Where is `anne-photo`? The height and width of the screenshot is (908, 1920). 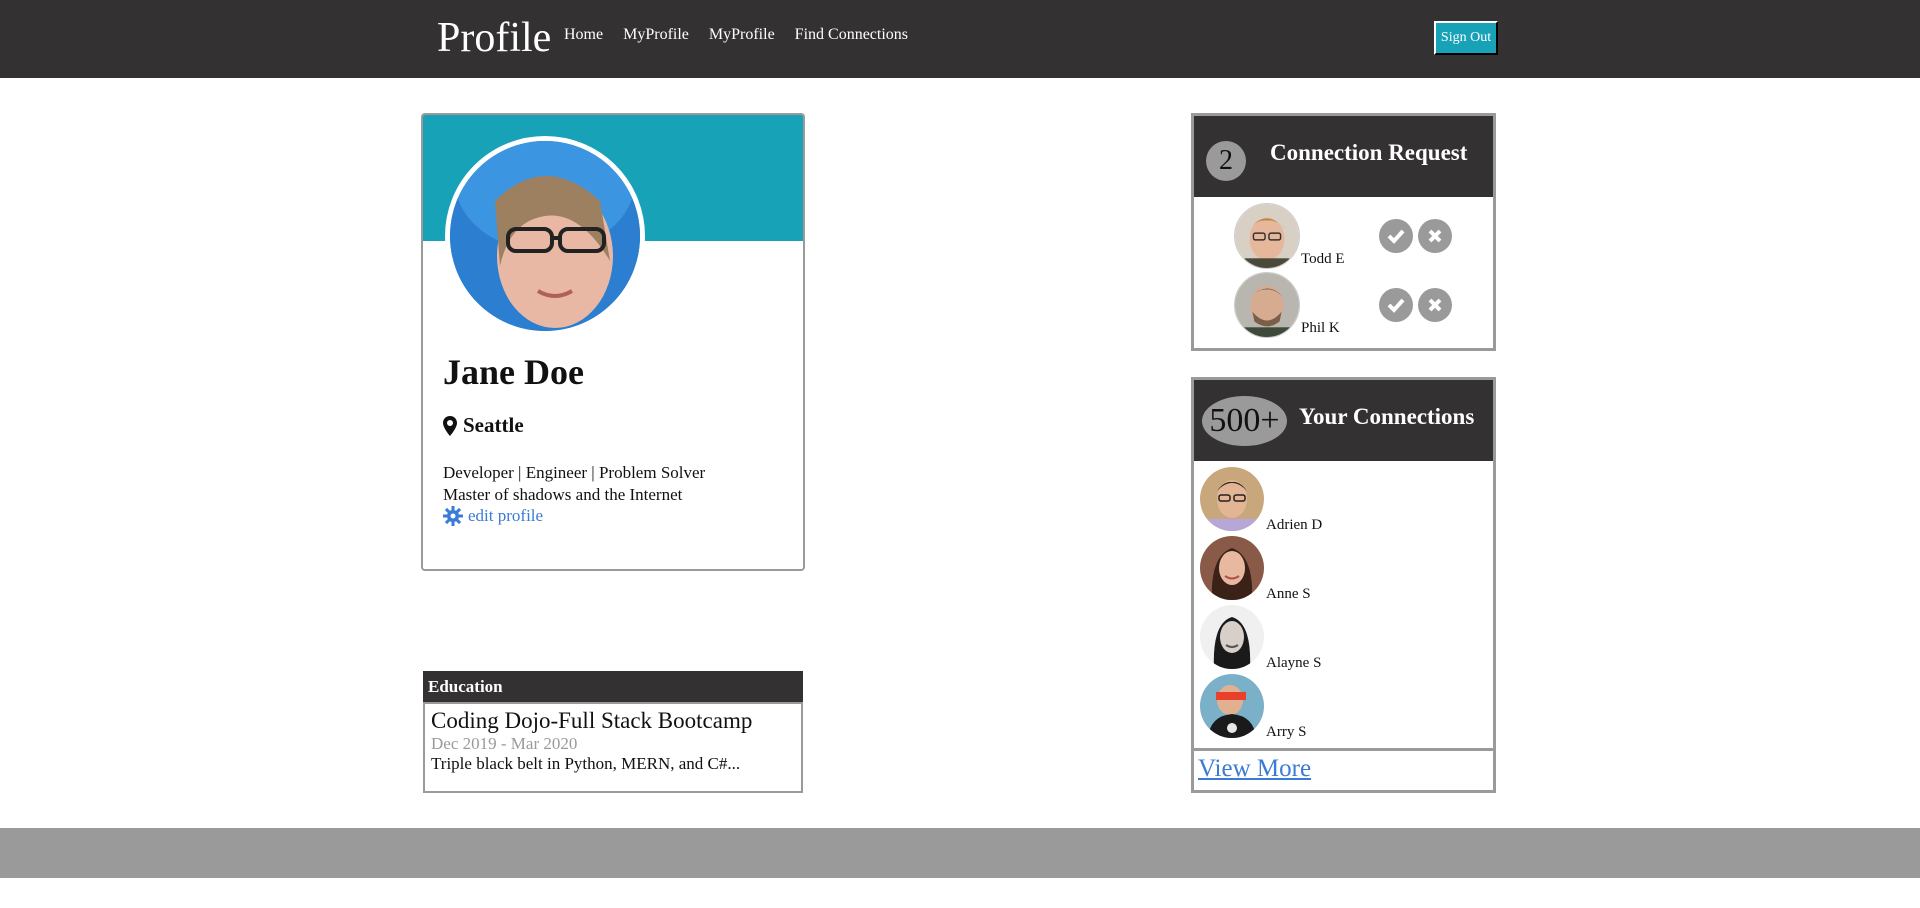 anne-photo is located at coordinates (1232, 568).